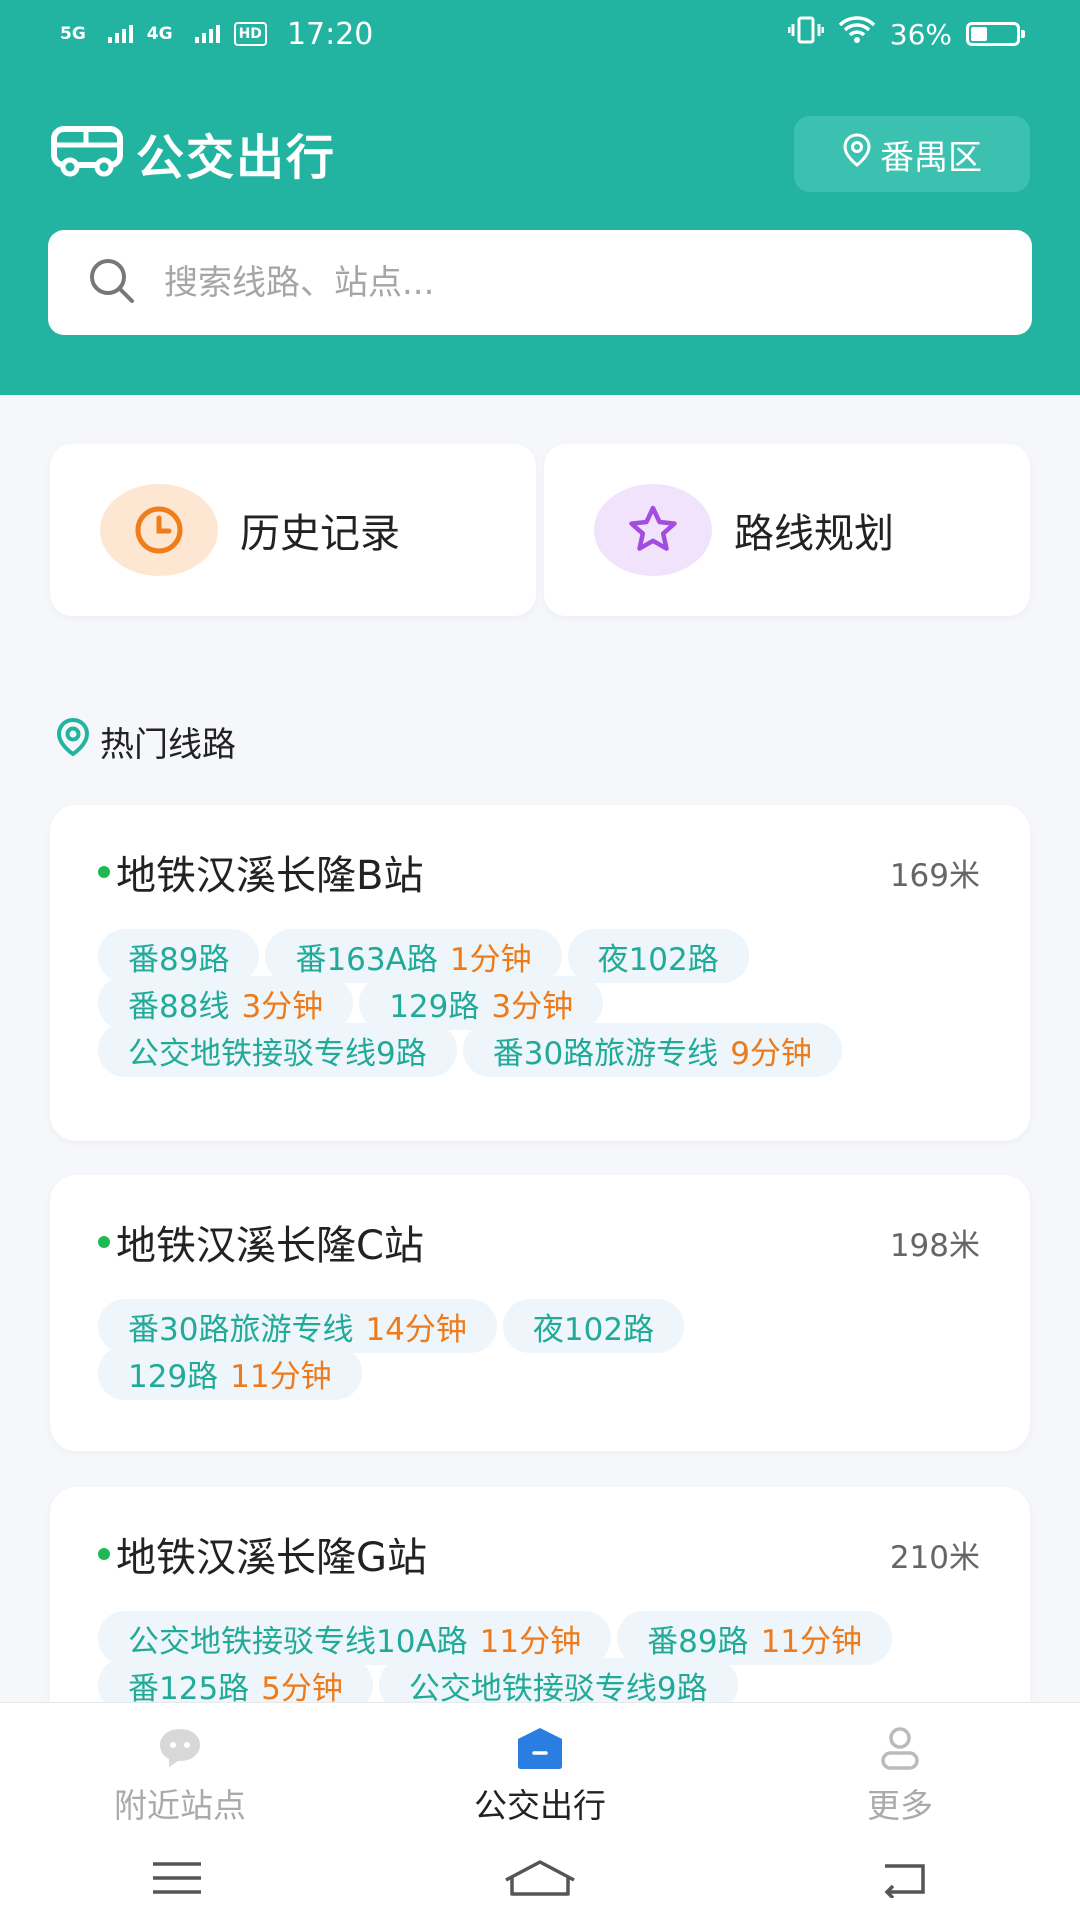 Image resolution: width=1080 pixels, height=1920 pixels. What do you see at coordinates (180, 1748) in the screenshot?
I see `chat-bubble-icon` at bounding box center [180, 1748].